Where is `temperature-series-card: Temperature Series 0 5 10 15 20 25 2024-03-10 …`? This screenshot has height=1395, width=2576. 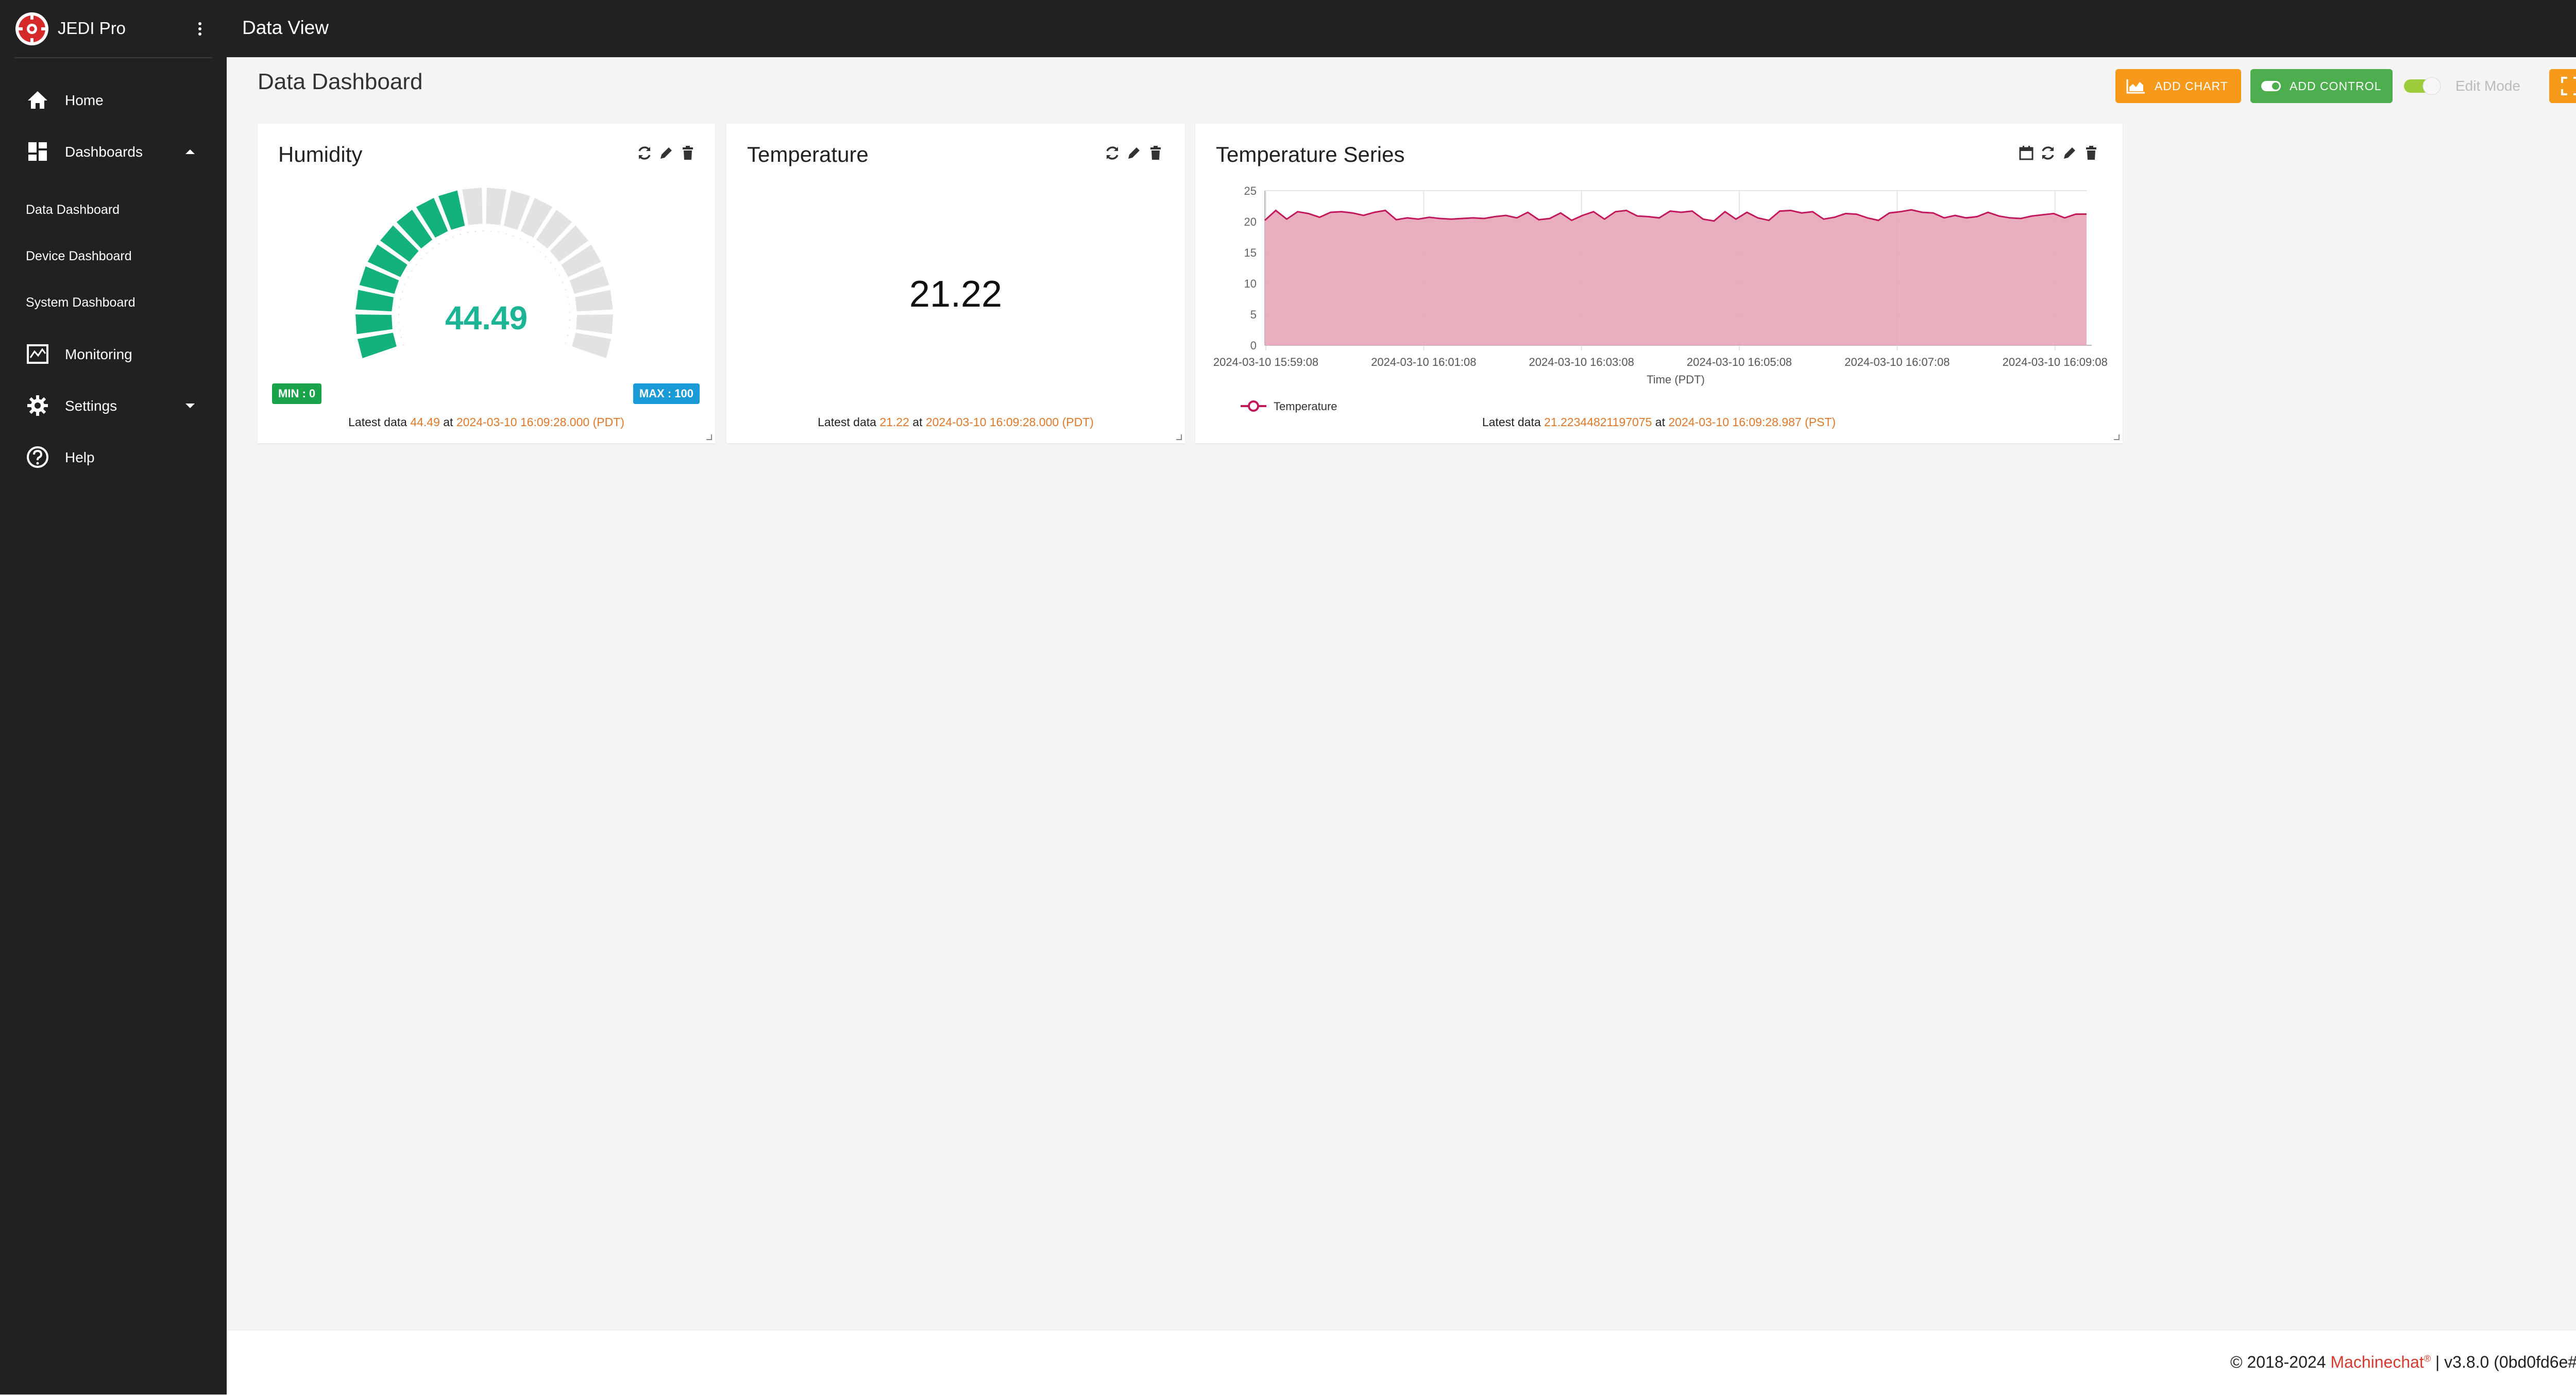
temperature-series-card: Temperature Series 0 5 10 15 20 25 2024-03-10 … is located at coordinates (1659, 283).